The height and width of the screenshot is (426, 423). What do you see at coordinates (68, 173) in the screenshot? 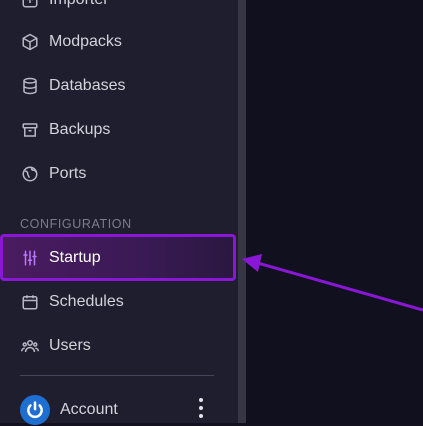
I see `sidebar-item-label: Ports` at bounding box center [68, 173].